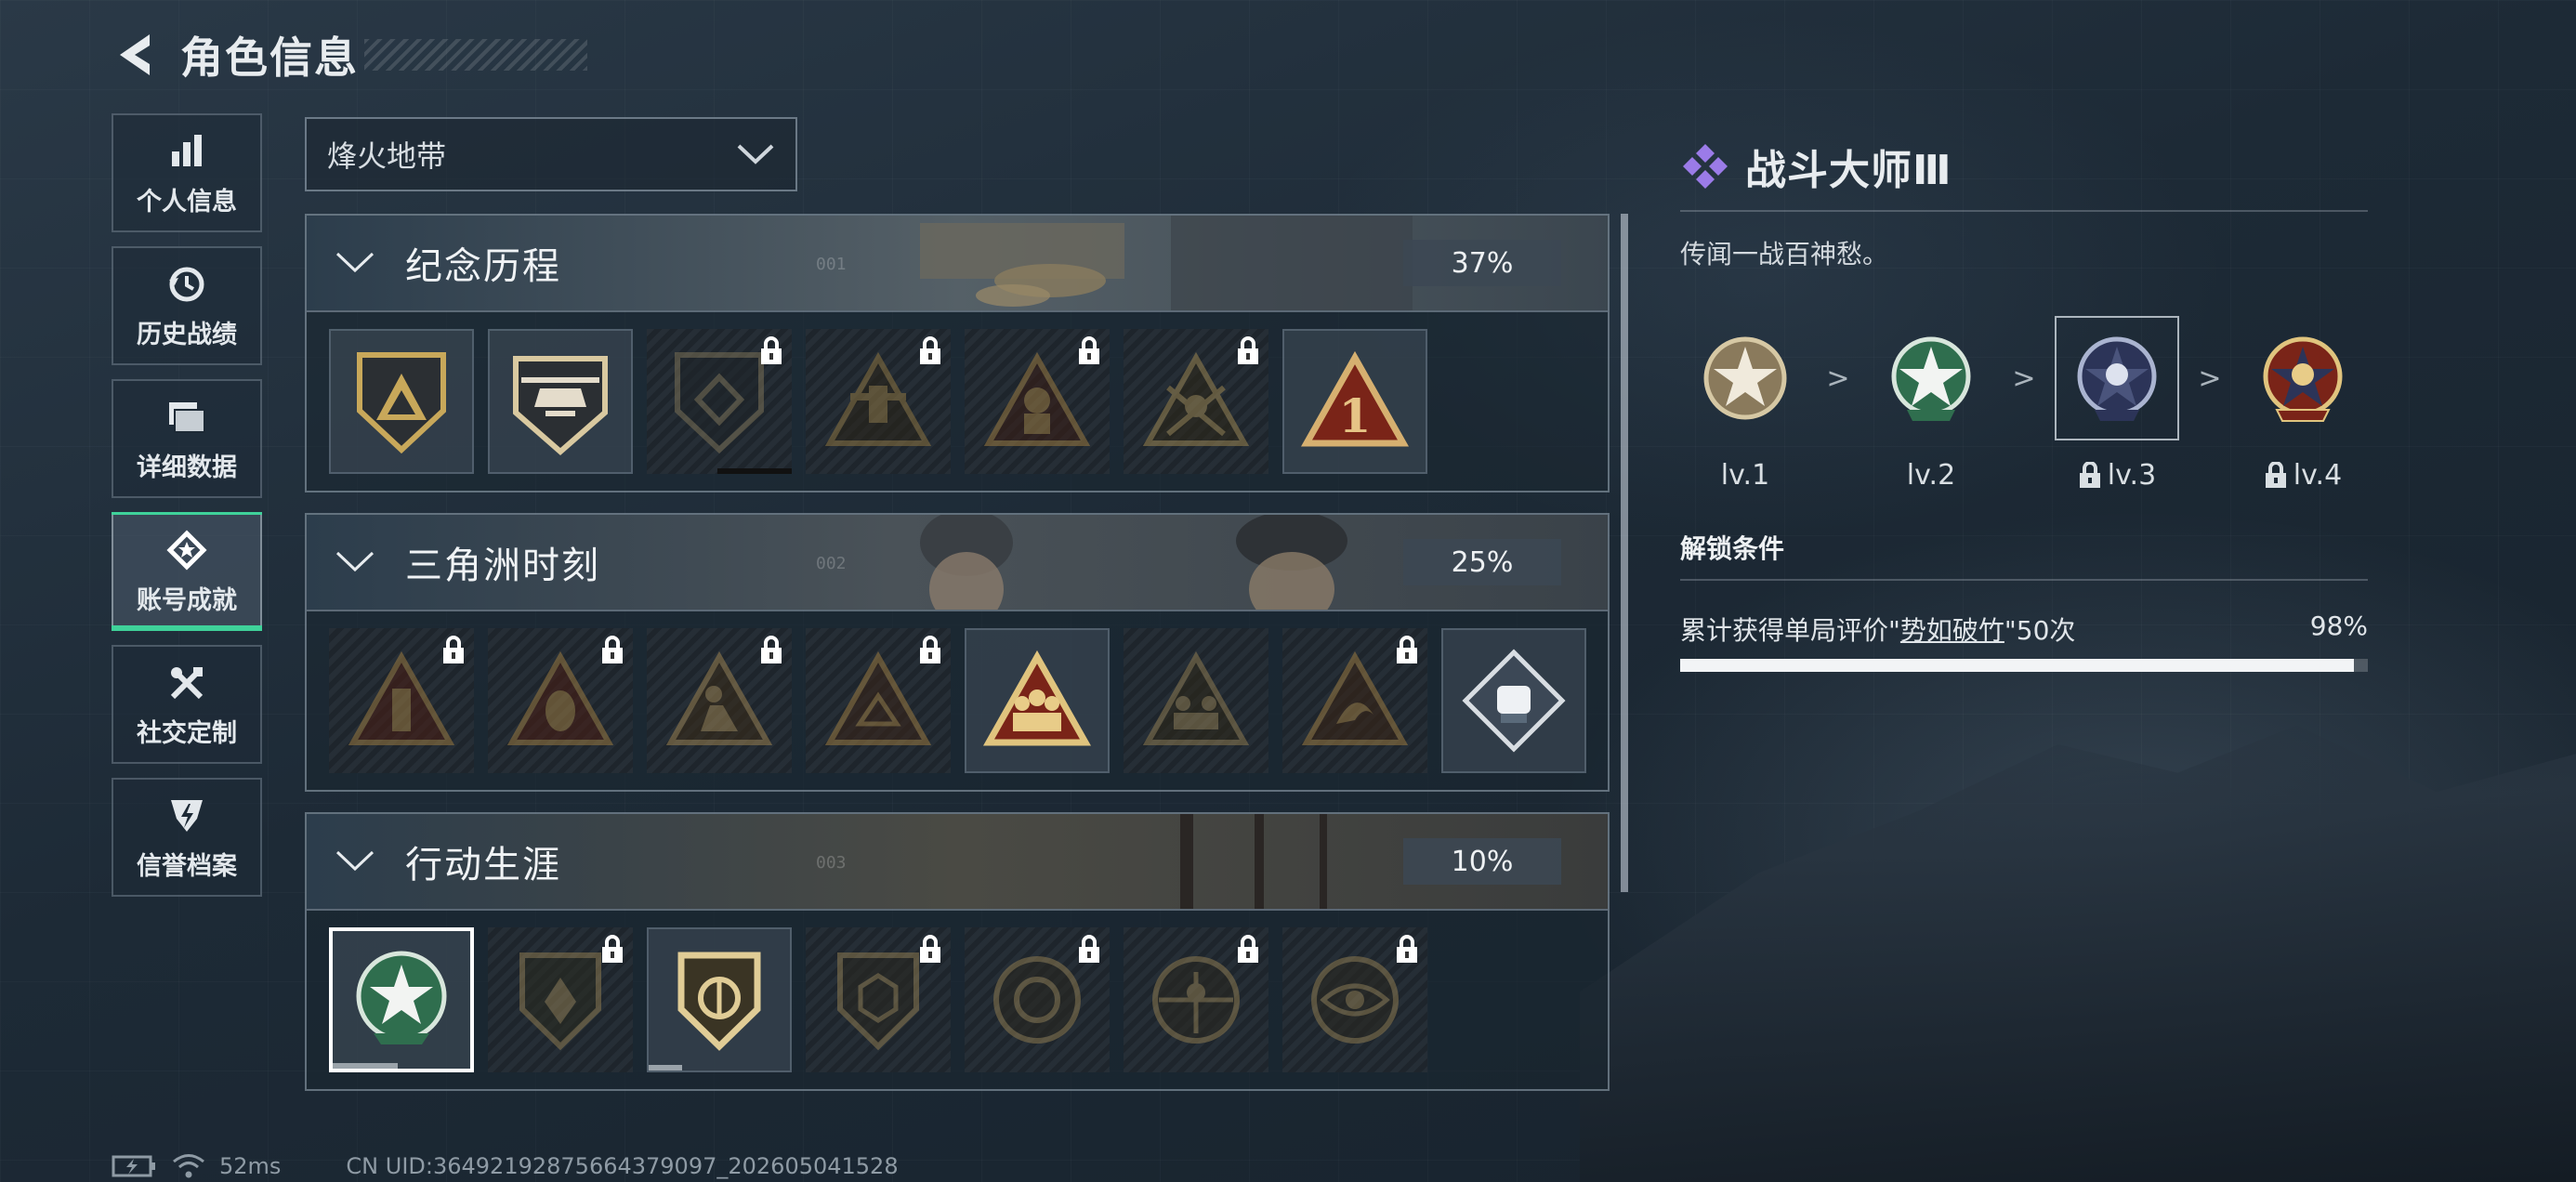 The image size is (2576, 1182). What do you see at coordinates (188, 1166) in the screenshot?
I see `wifi-icon` at bounding box center [188, 1166].